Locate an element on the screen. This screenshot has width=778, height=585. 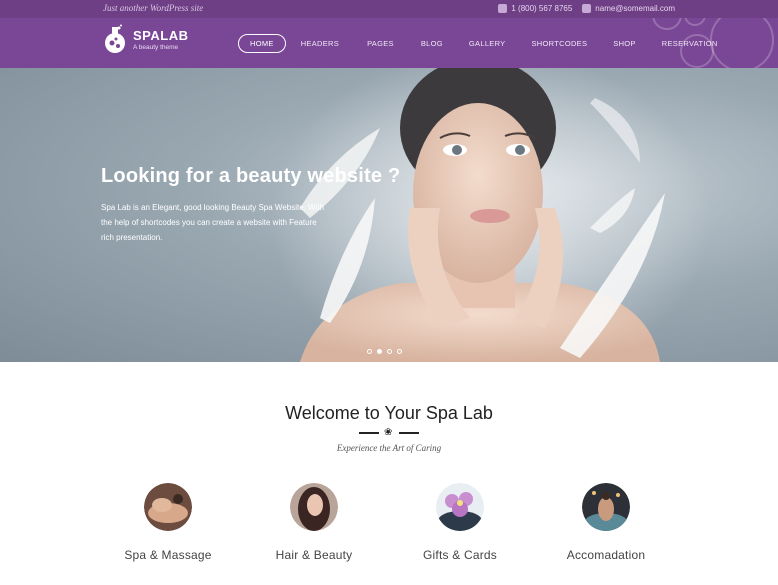
service-accomadation: Accomadation is located at coordinates (606, 522).